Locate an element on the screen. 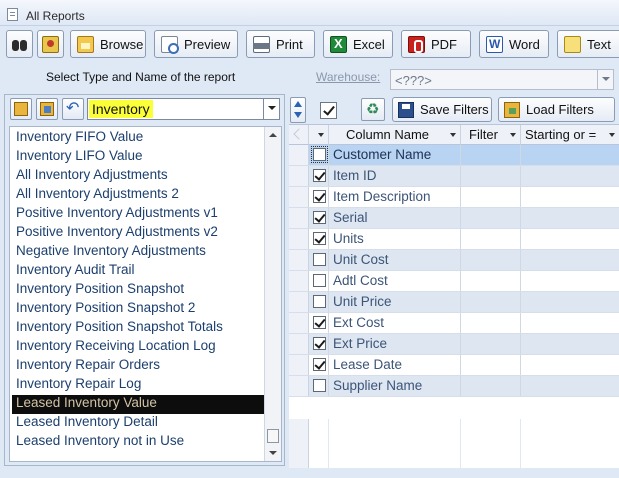 Image resolution: width=619 pixels, height=478 pixels. table-row: Ext Cost is located at coordinates (454, 323).